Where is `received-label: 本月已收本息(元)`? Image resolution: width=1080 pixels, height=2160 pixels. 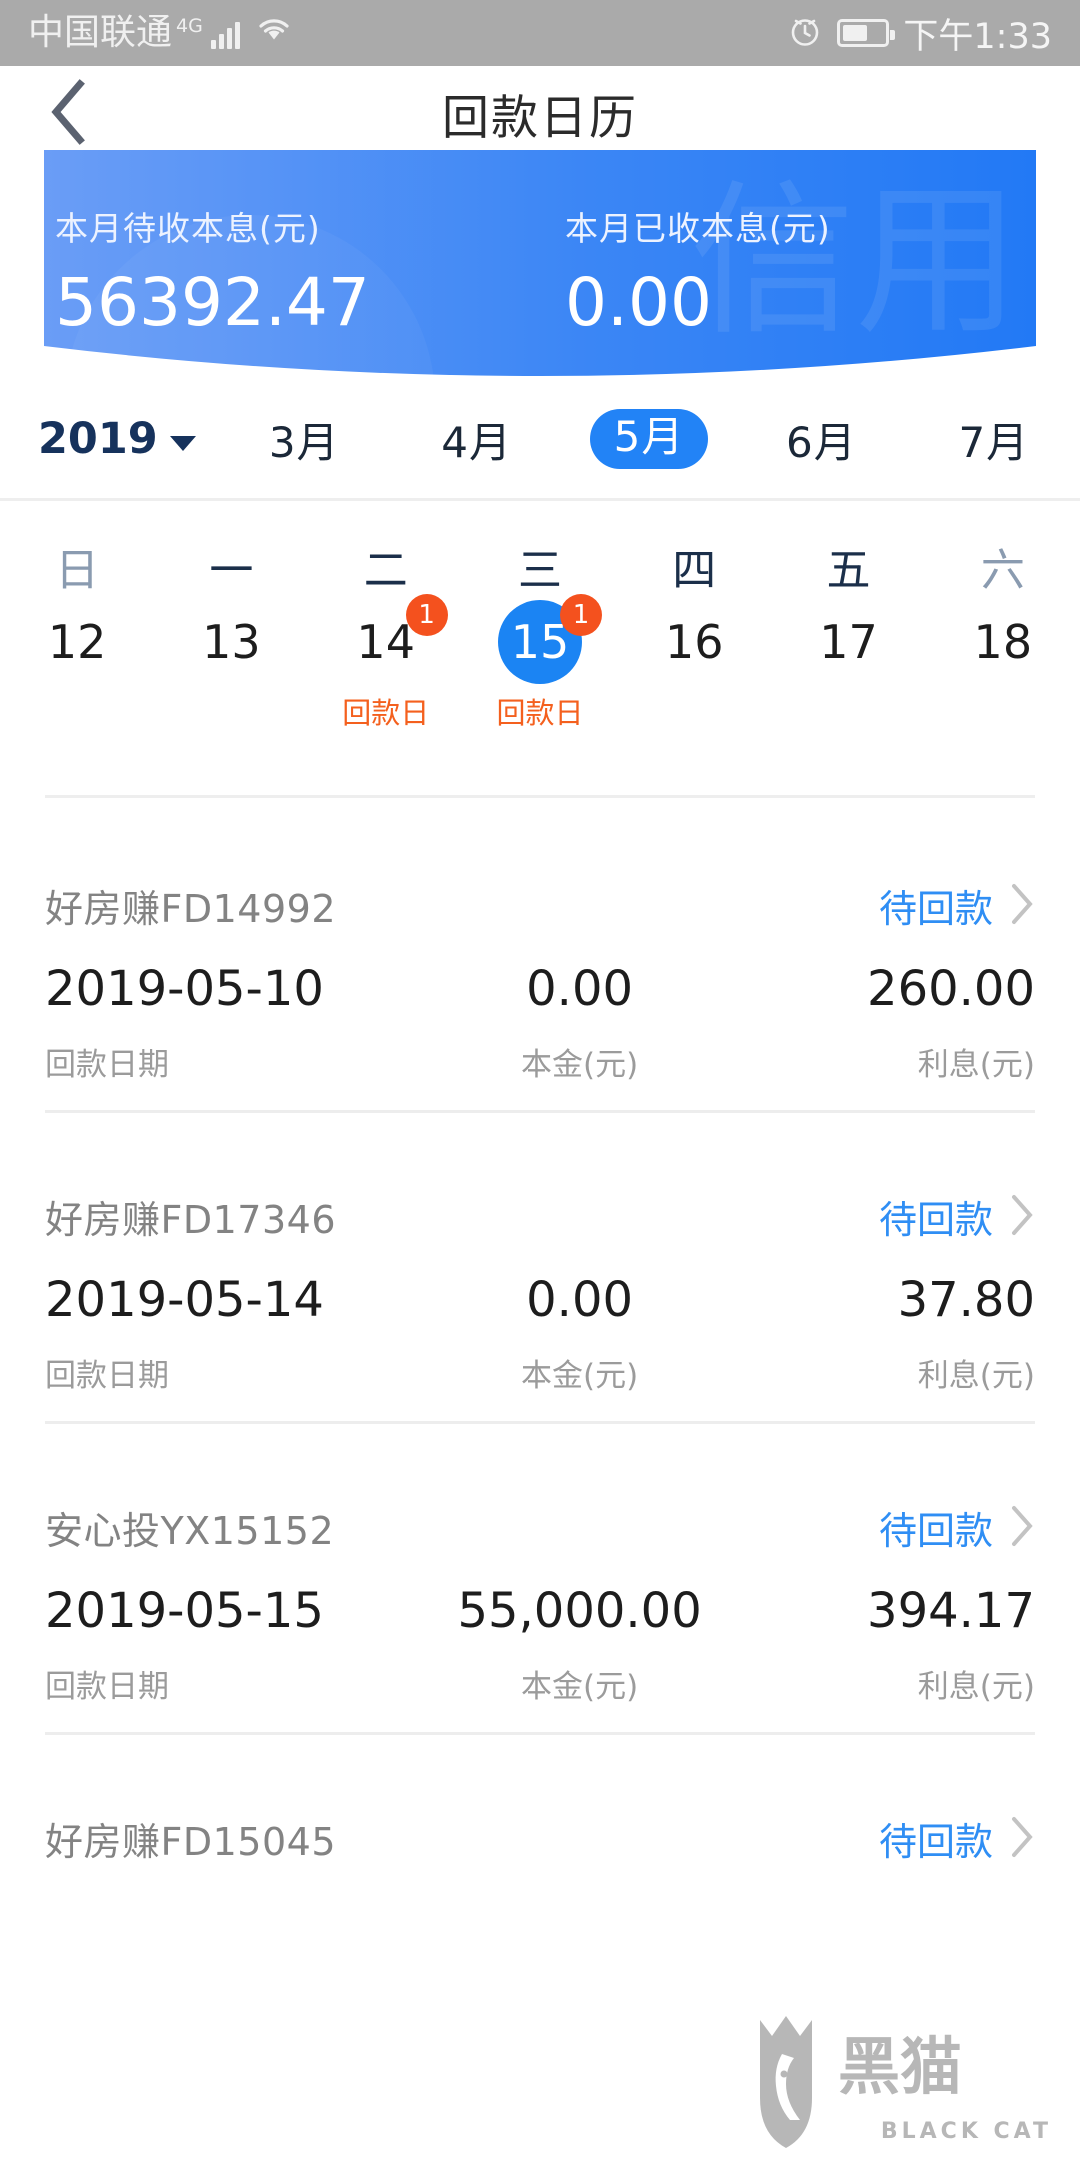
received-label: 本月已收本息(元) is located at coordinates (698, 228).